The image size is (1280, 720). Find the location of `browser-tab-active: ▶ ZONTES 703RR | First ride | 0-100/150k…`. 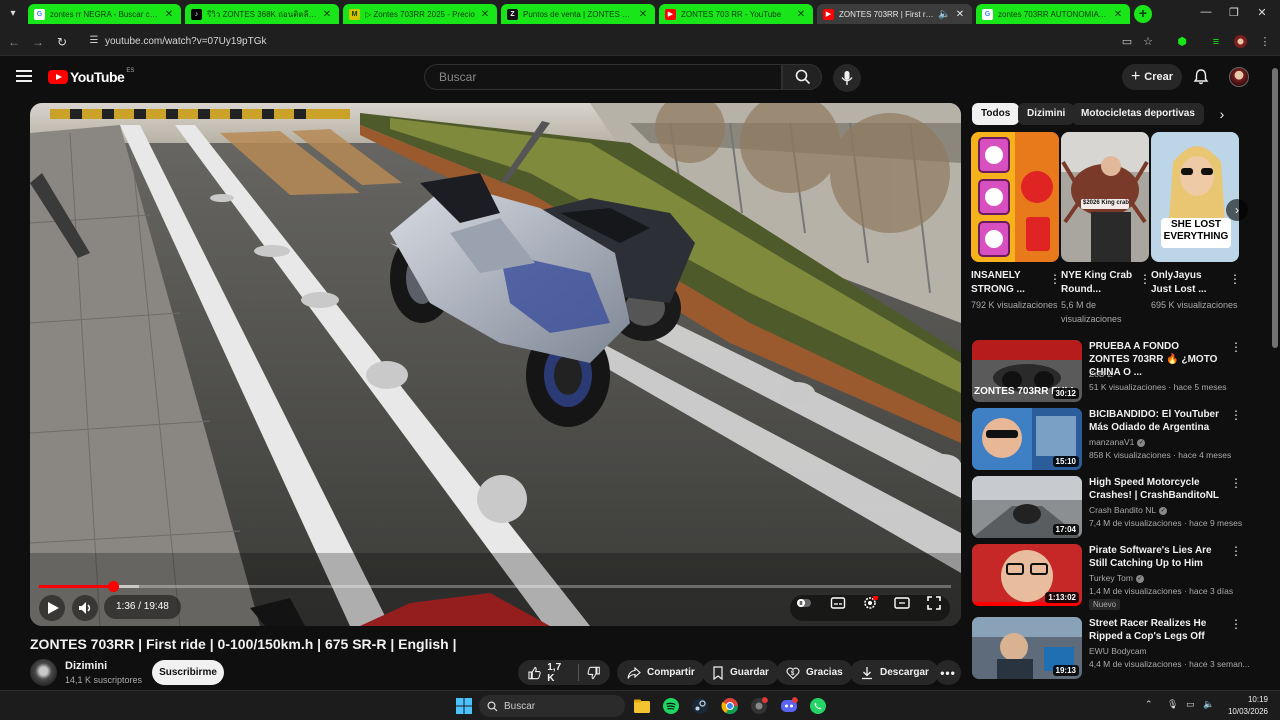

browser-tab-active: ▶ ZONTES 703RR | First ride | 0-100/150k… is located at coordinates (894, 14).